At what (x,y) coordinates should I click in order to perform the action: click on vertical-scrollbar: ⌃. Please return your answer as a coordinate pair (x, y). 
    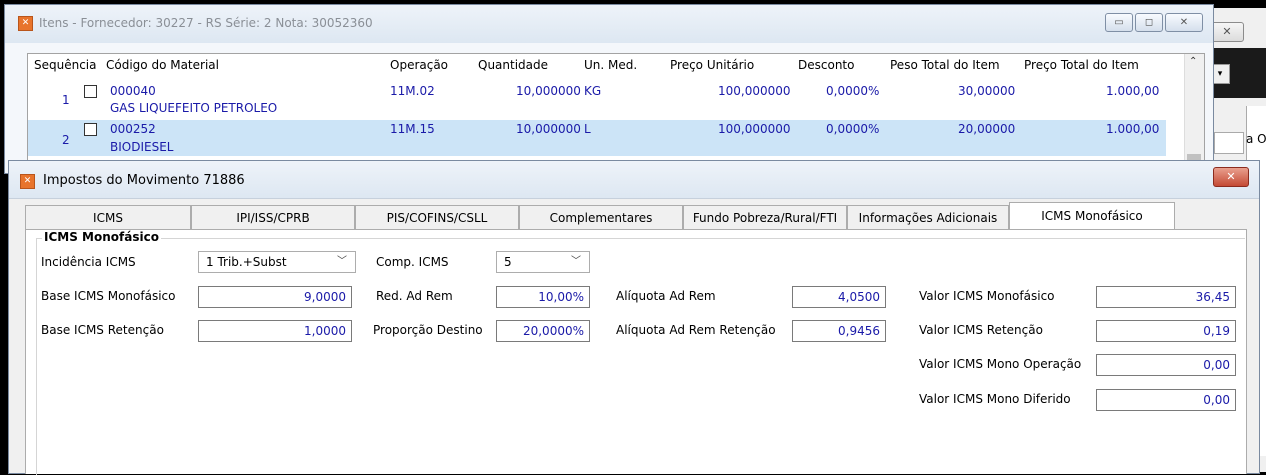
    Looking at the image, I should click on (1194, 114).